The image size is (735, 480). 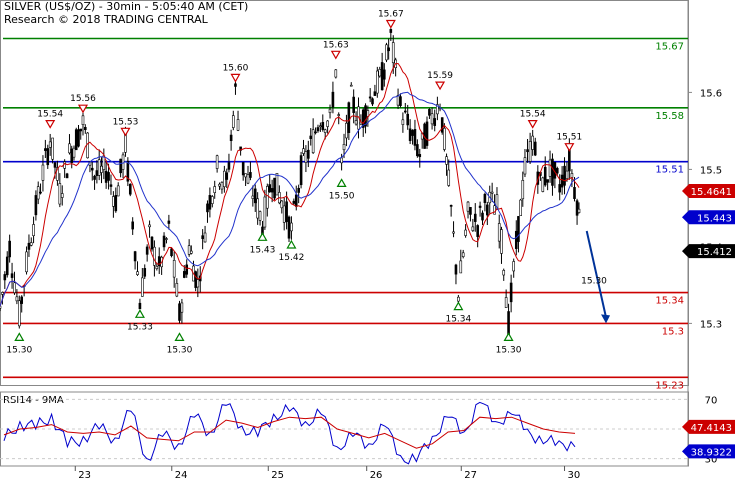 I want to click on swing-high-label: 15.60, so click(x=236, y=68).